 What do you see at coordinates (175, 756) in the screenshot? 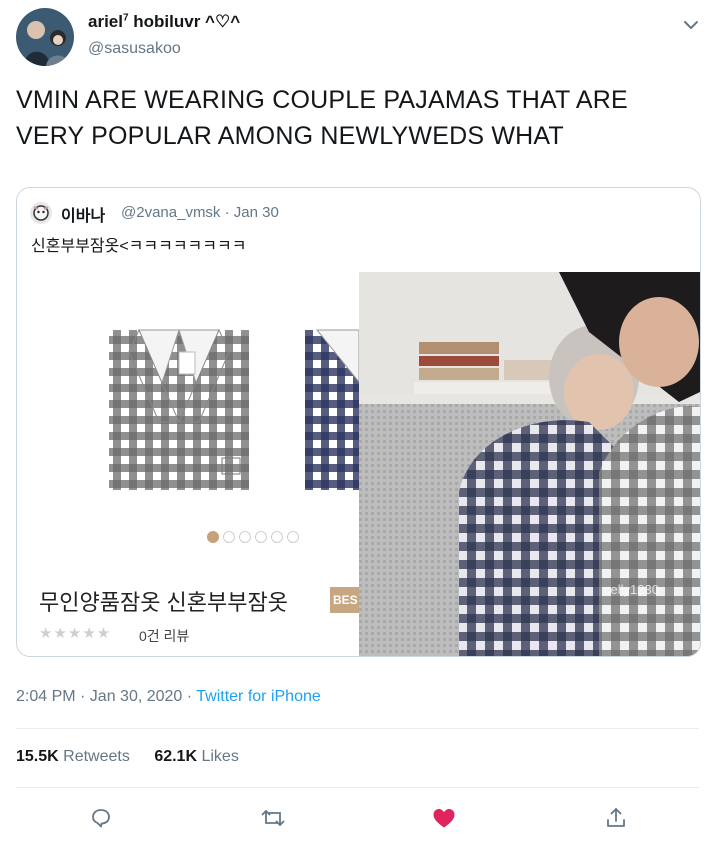
I see `likes-count: 62.1K` at bounding box center [175, 756].